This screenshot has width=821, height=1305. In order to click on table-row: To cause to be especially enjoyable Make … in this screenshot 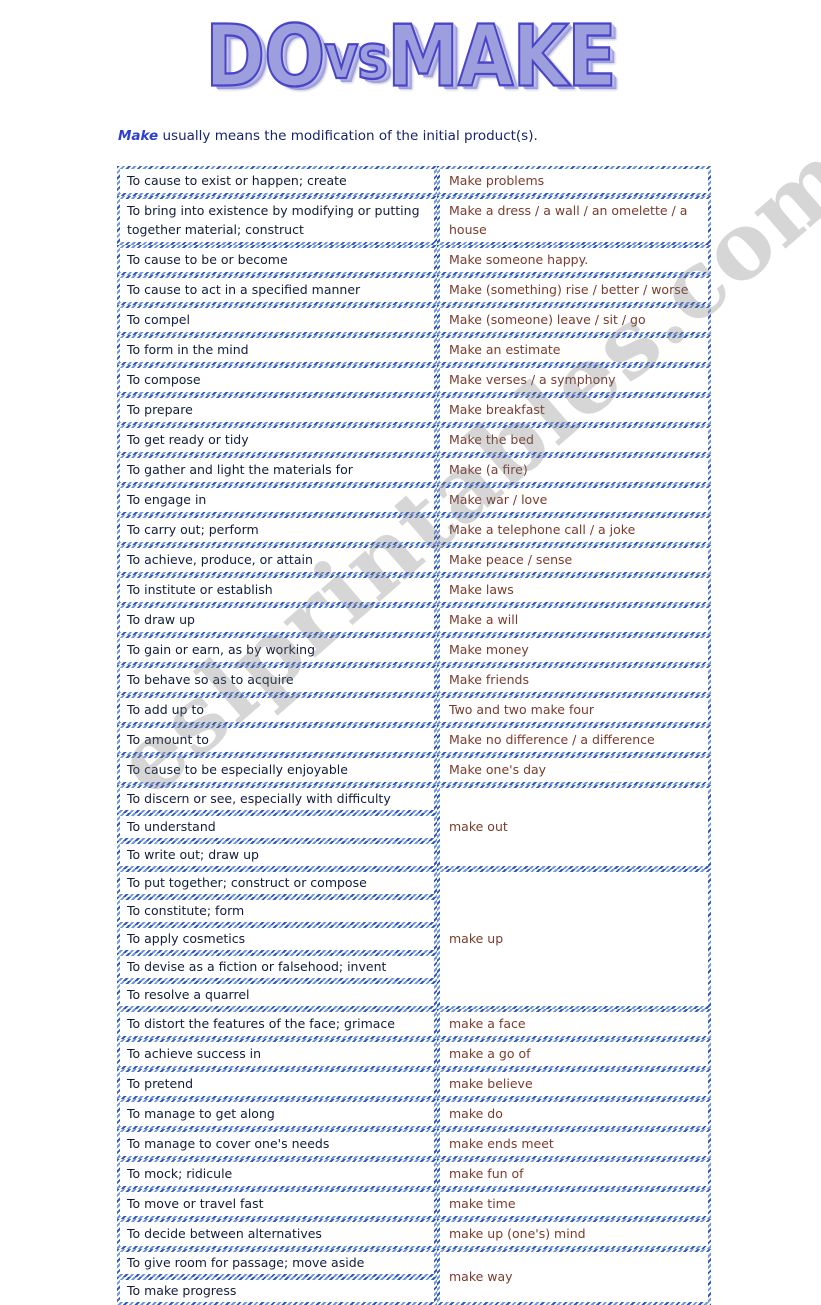, I will do `click(414, 770)`.